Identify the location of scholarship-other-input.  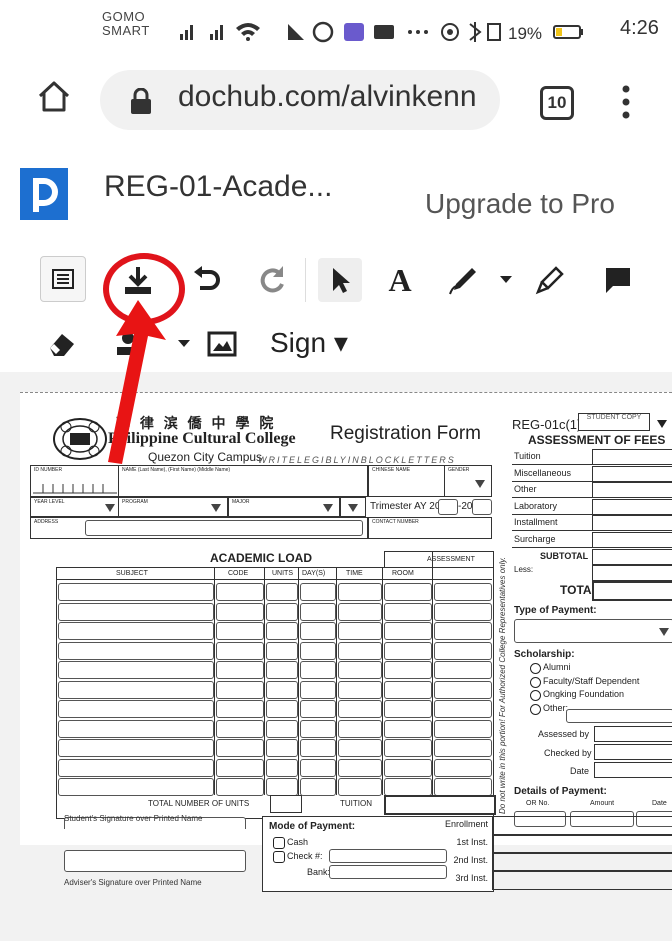
(619, 716).